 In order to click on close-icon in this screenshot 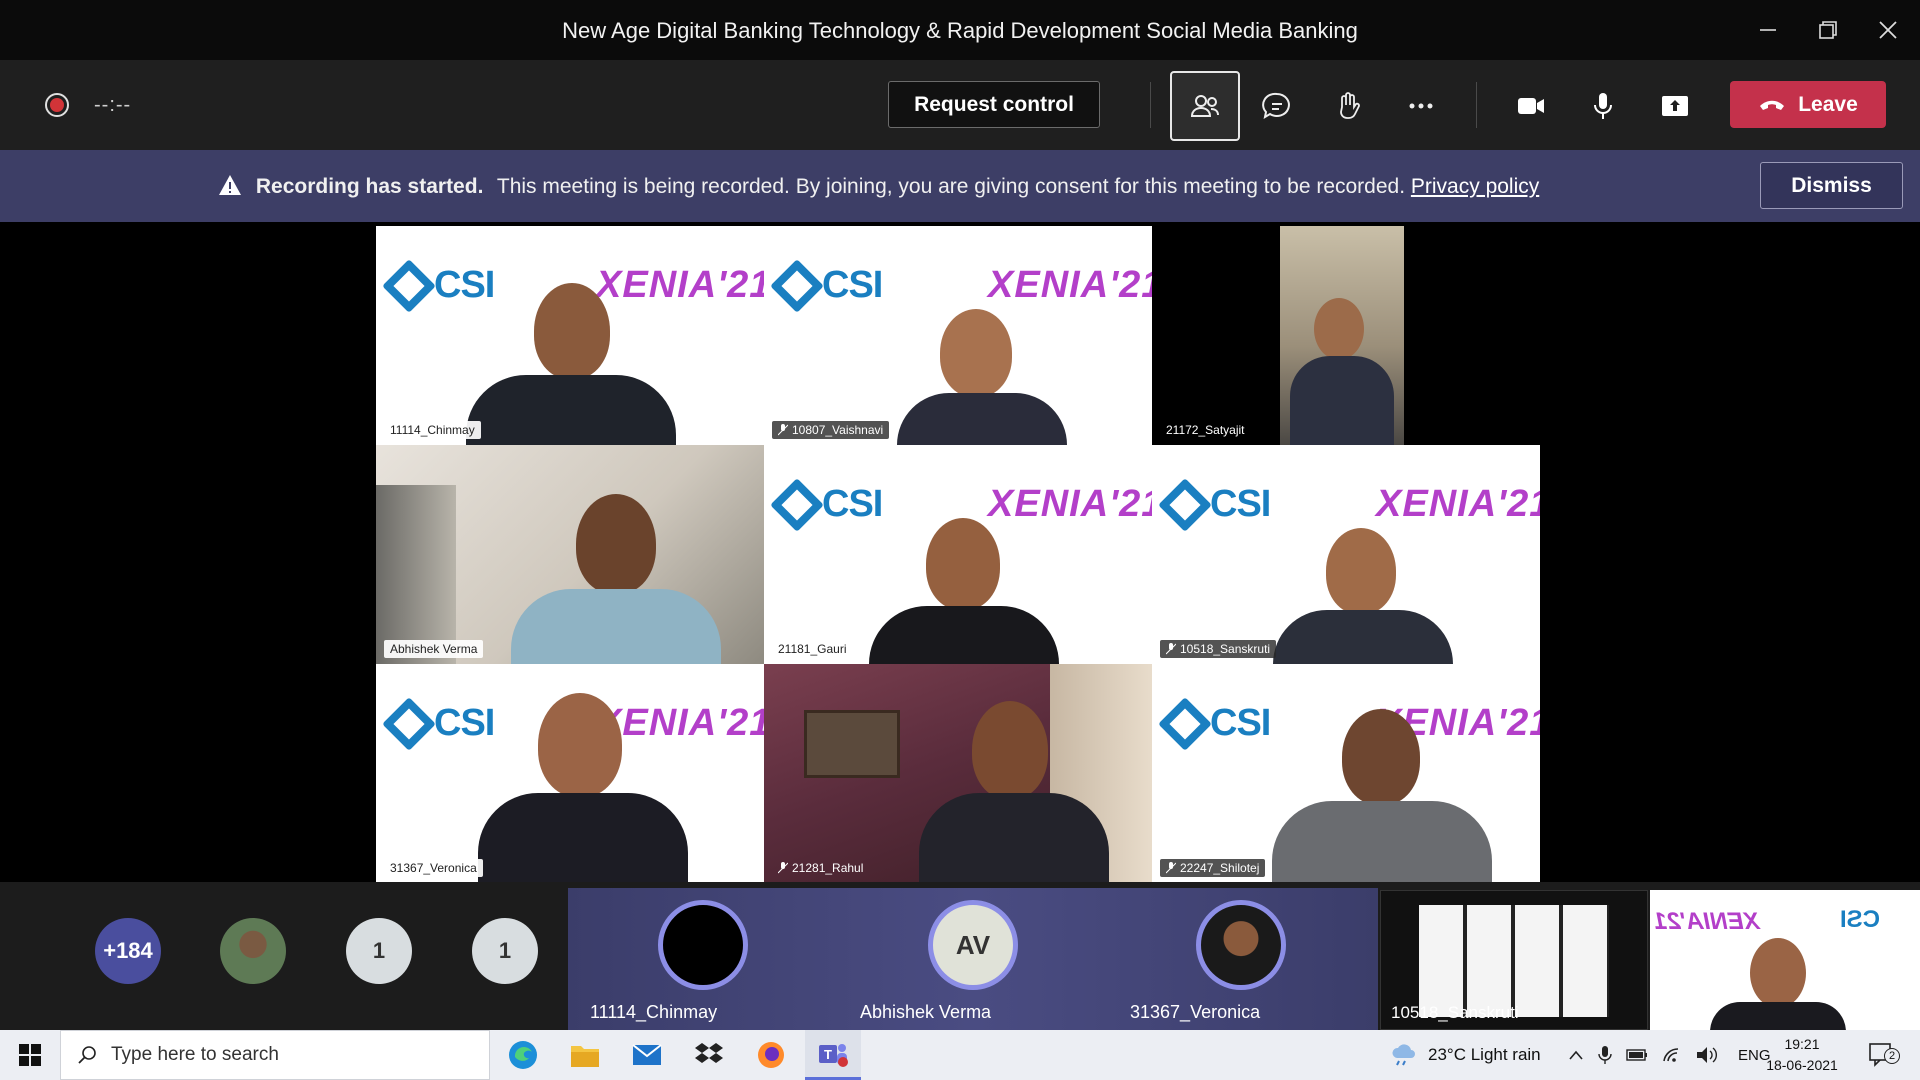, I will do `click(1888, 30)`.